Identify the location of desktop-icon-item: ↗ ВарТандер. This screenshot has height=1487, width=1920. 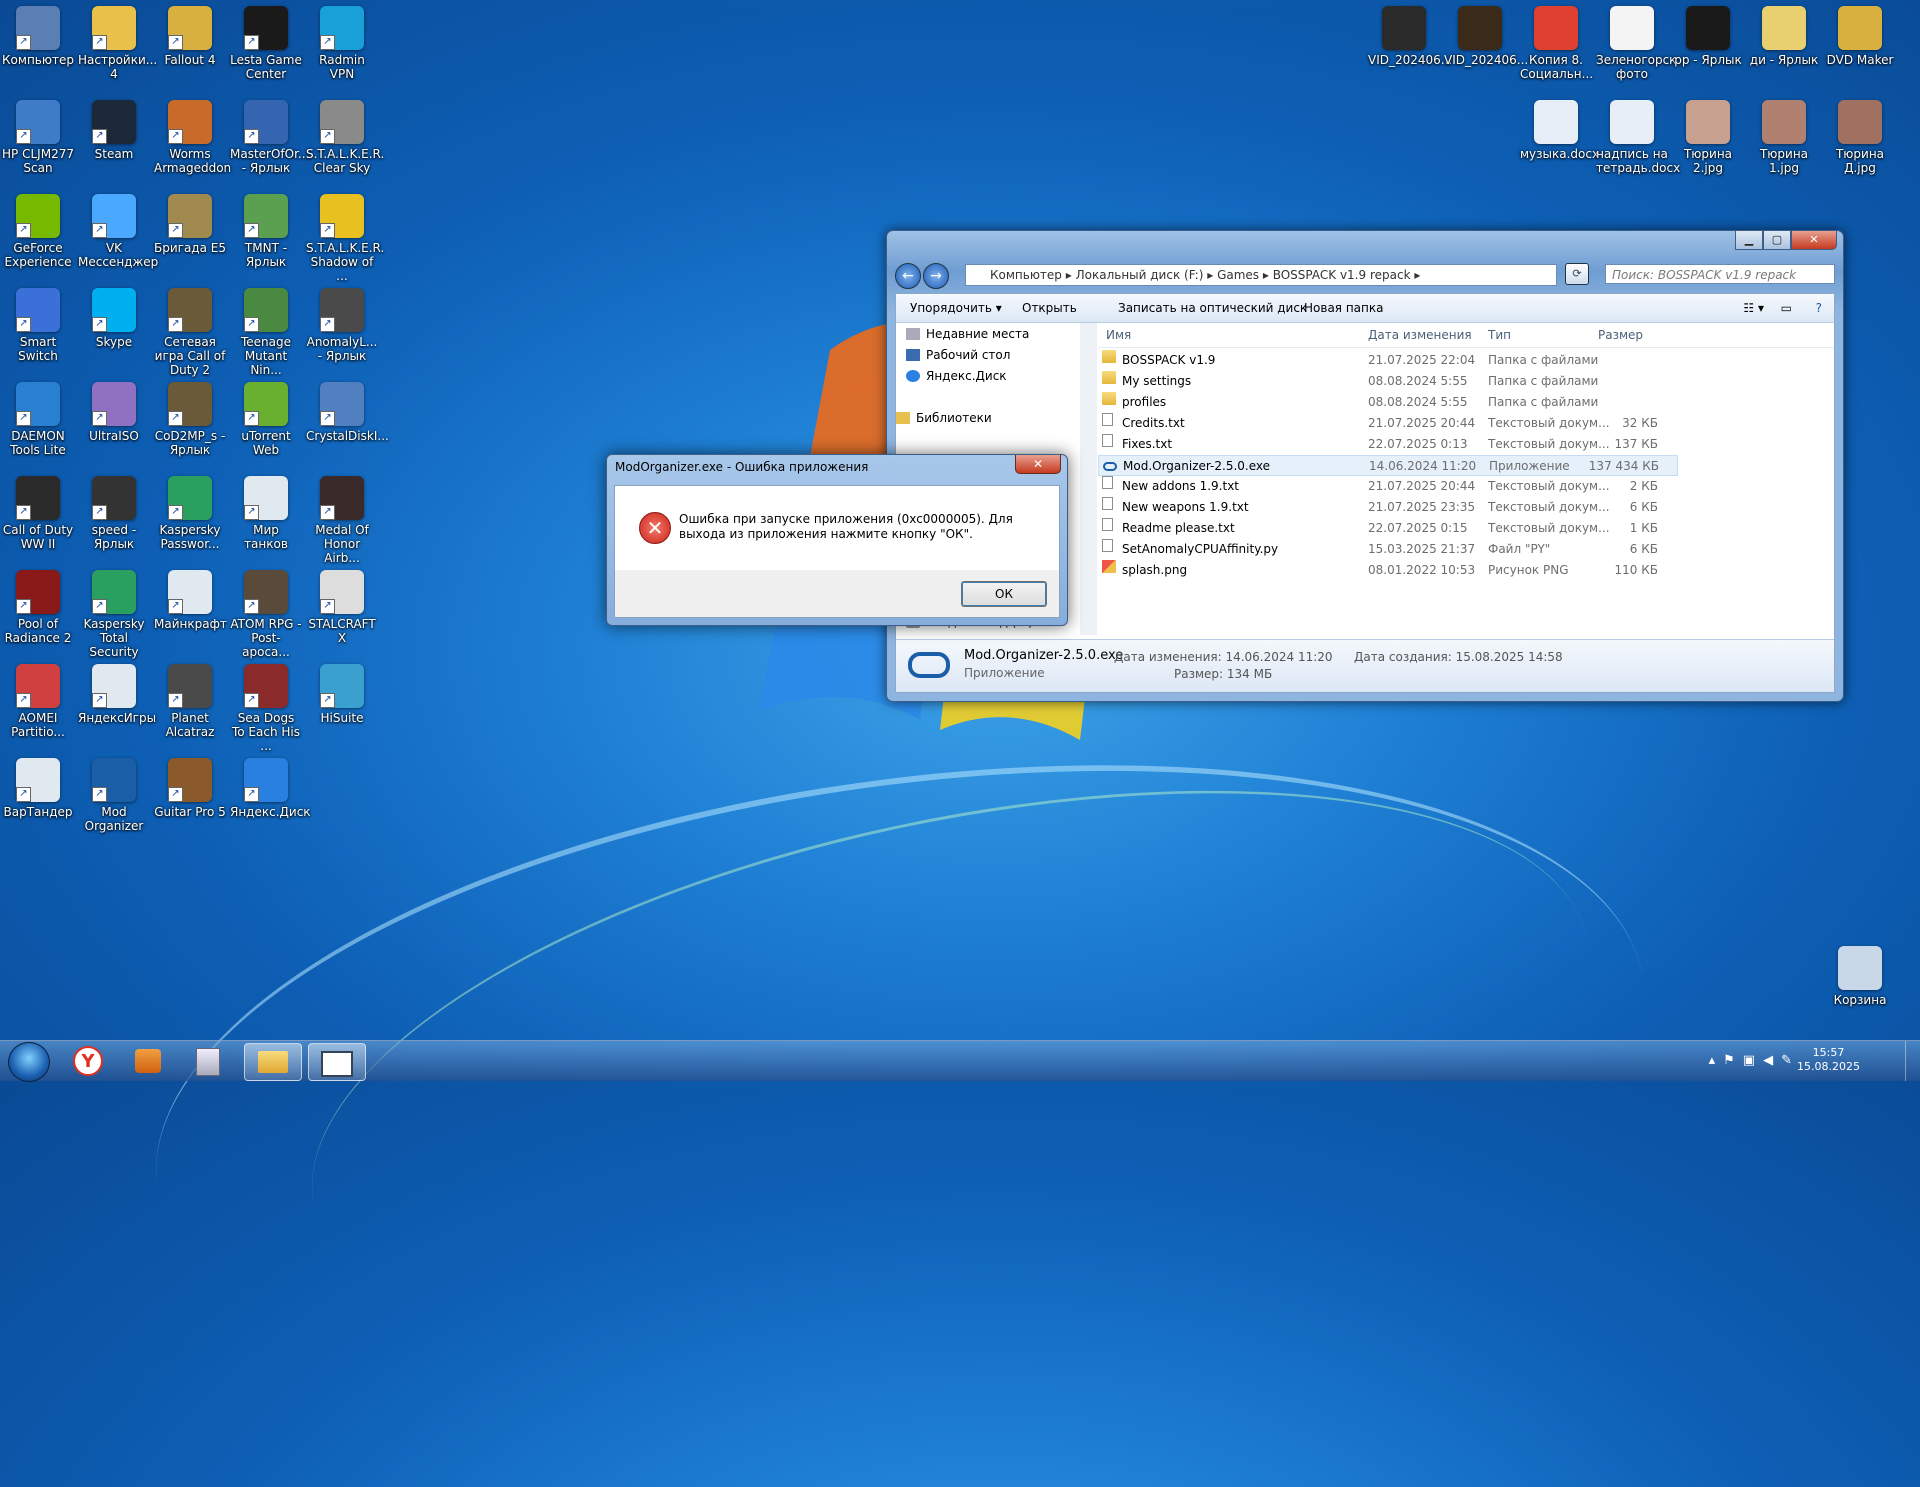
(38, 788).